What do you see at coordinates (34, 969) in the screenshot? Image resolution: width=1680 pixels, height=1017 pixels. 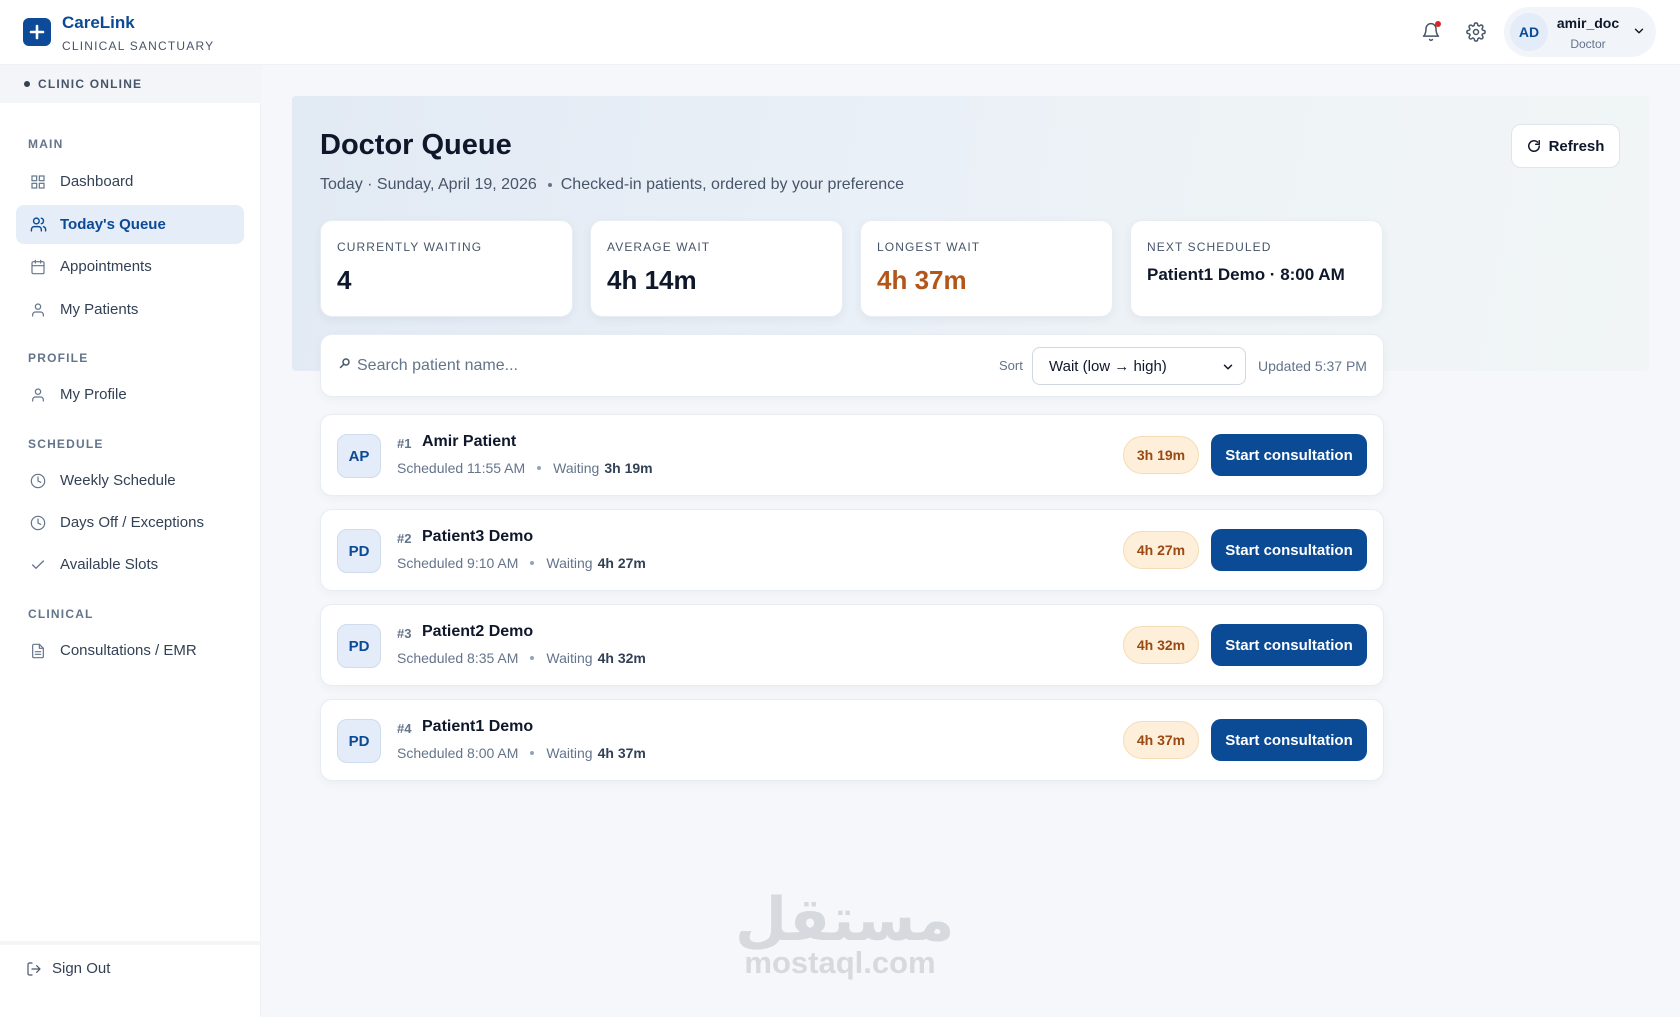 I see `sign-out-icon` at bounding box center [34, 969].